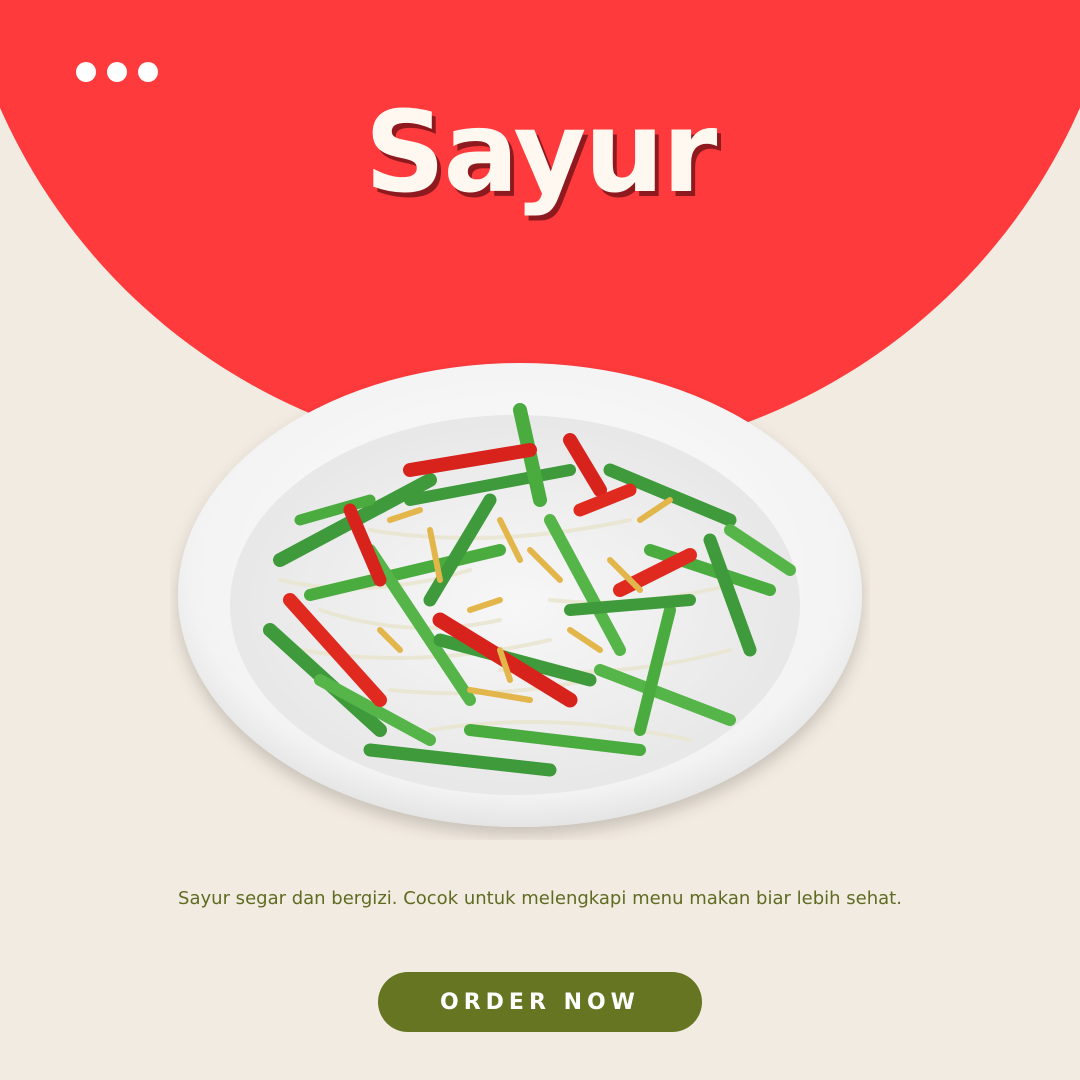  What do you see at coordinates (540, 1002) in the screenshot?
I see `order-now-button: ORDER NOW` at bounding box center [540, 1002].